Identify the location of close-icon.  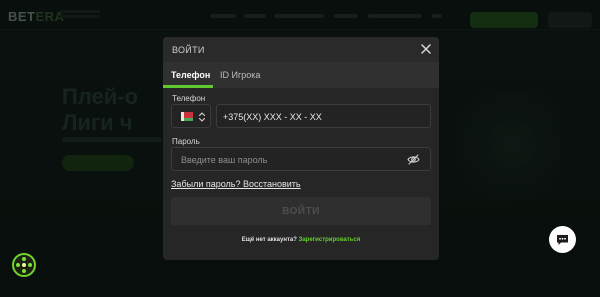
(426, 49).